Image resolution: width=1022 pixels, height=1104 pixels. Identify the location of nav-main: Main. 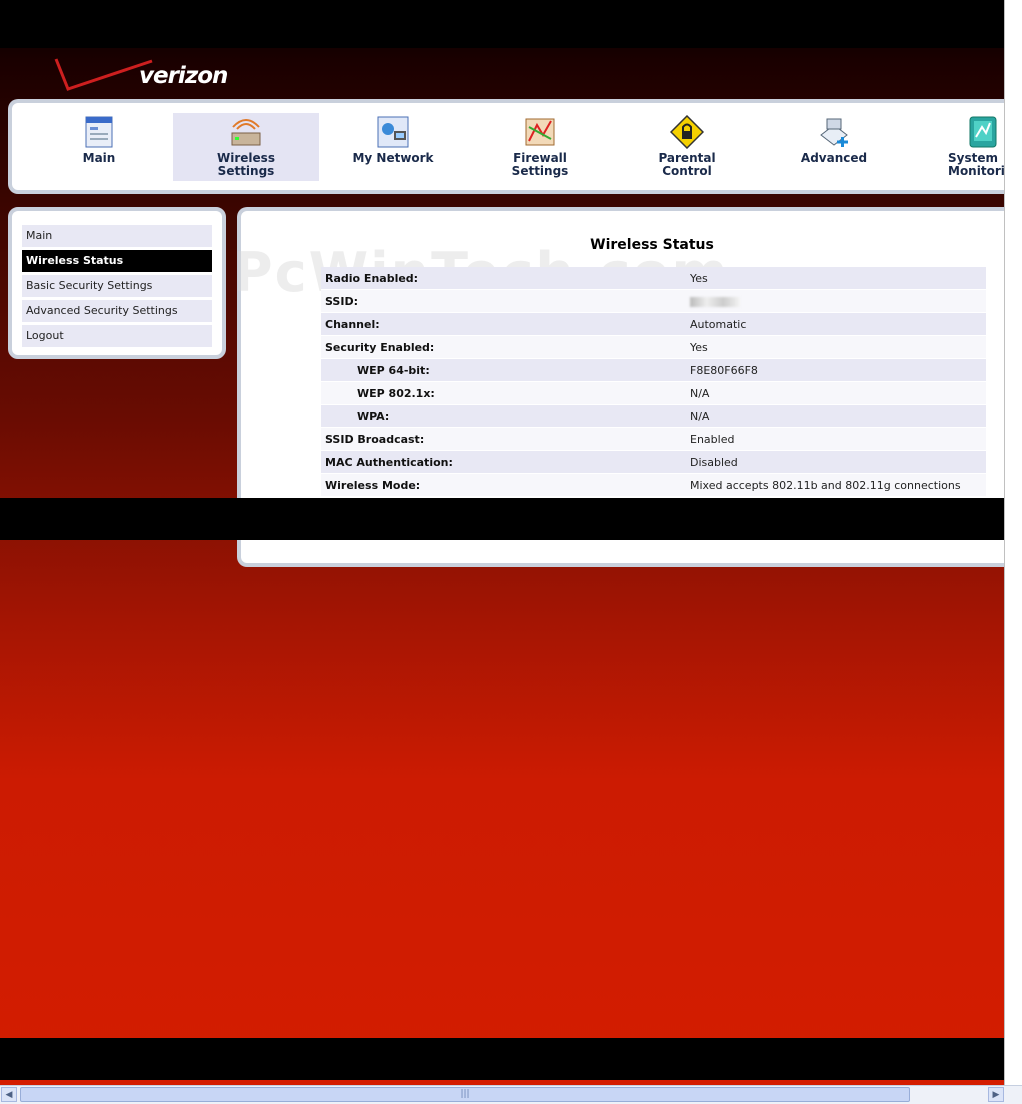
(99, 147).